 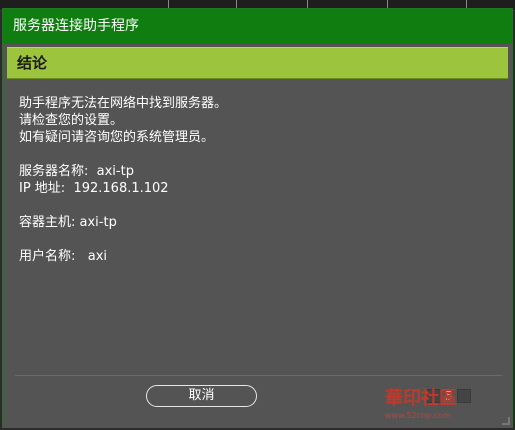 What do you see at coordinates (421, 398) in the screenshot?
I see `watermark-text: 華印社區` at bounding box center [421, 398].